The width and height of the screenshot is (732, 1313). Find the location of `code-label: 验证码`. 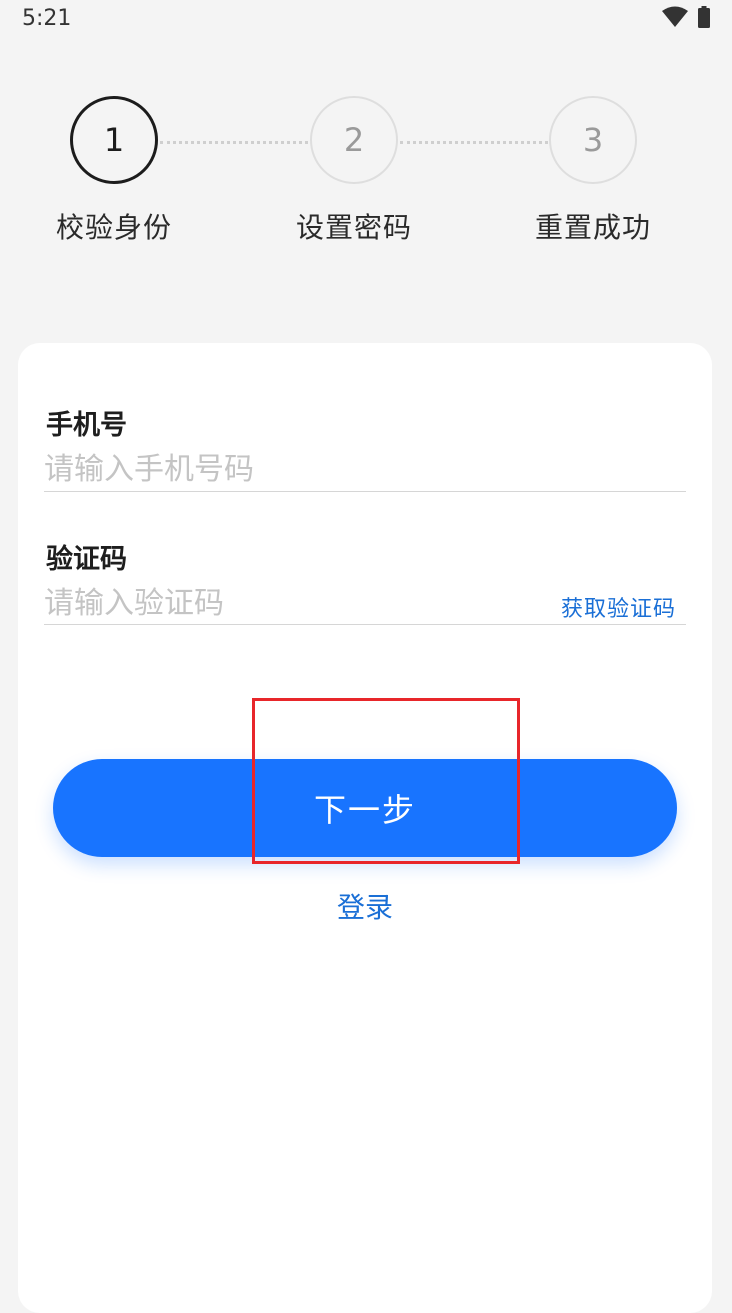

code-label: 验证码 is located at coordinates (86, 559).